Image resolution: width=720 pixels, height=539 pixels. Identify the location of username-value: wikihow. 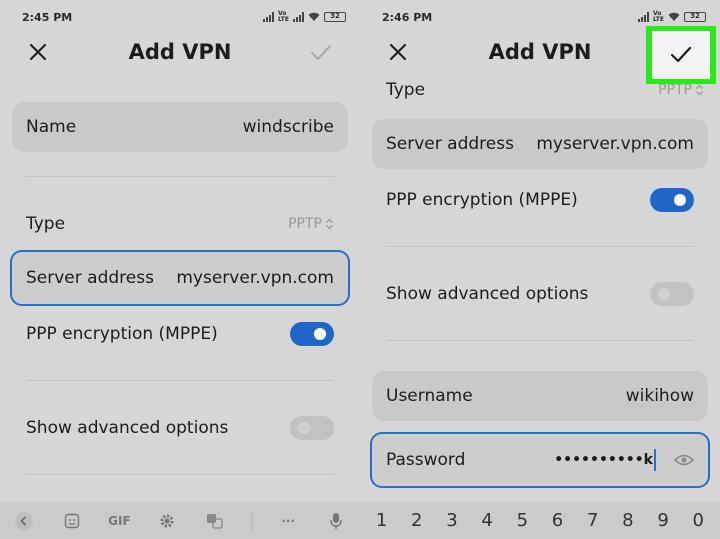
(659, 396).